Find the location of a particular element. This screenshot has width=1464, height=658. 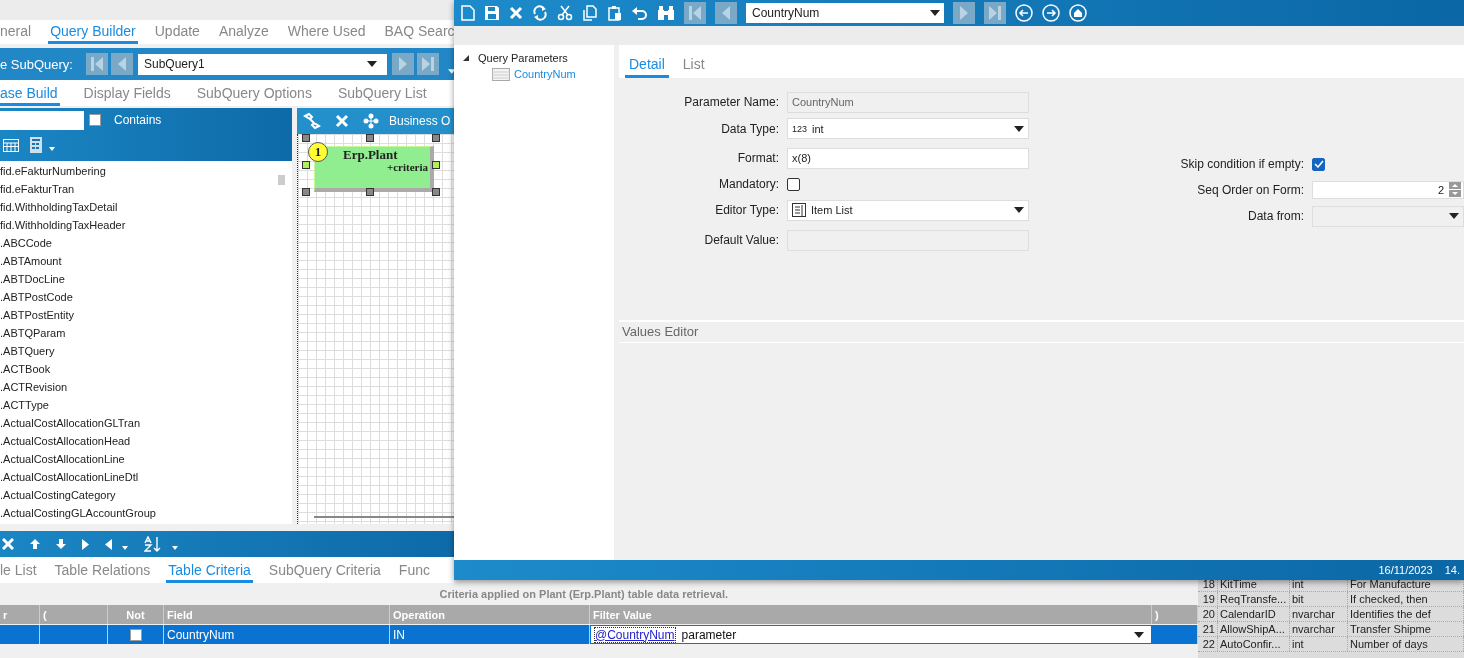

subquery-label: e SubQuery: is located at coordinates (36, 64).